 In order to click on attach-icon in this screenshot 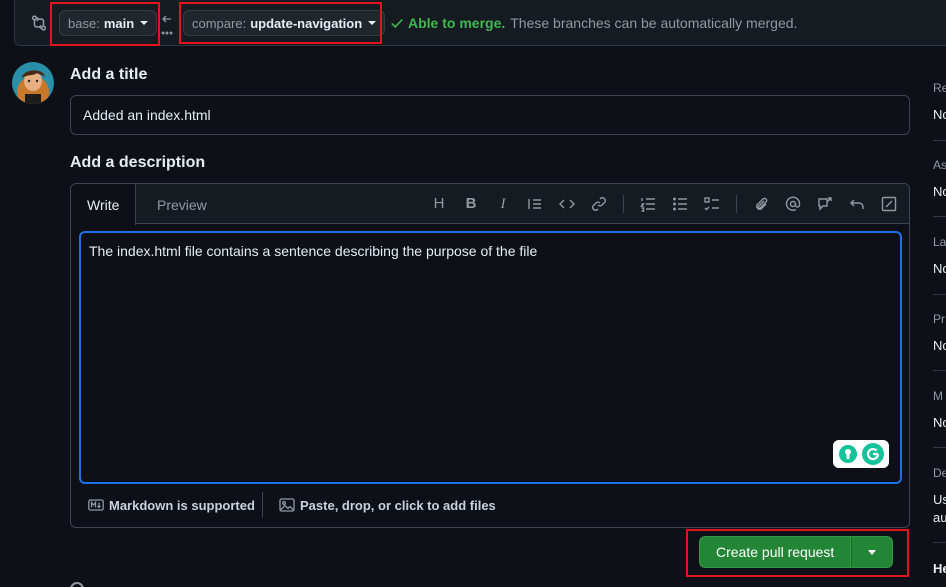, I will do `click(761, 204)`.